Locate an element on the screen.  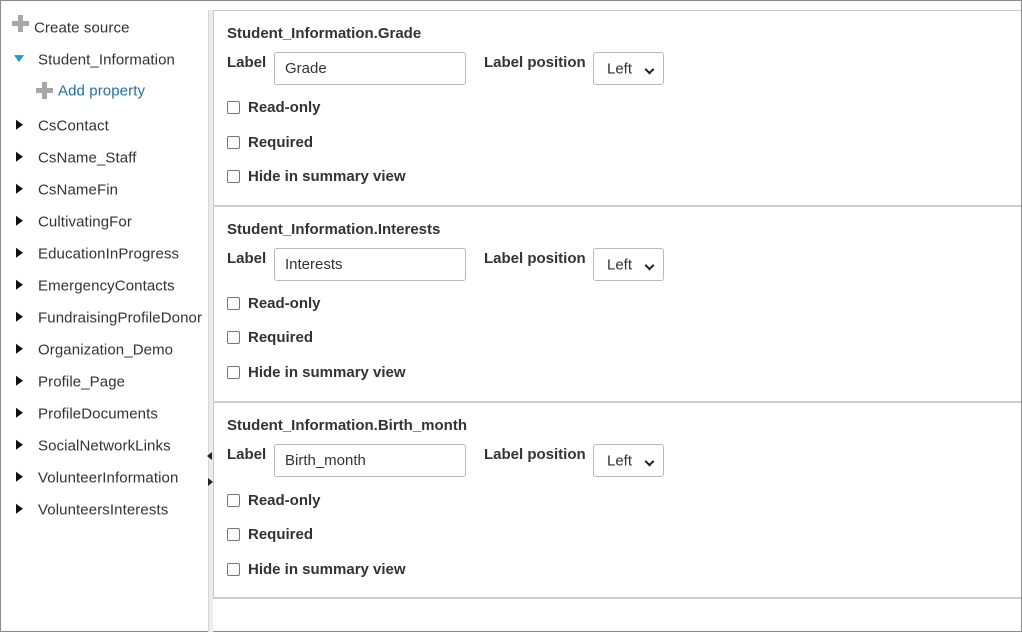
tree-item-label: Organization_Demo is located at coordinates (106, 350).